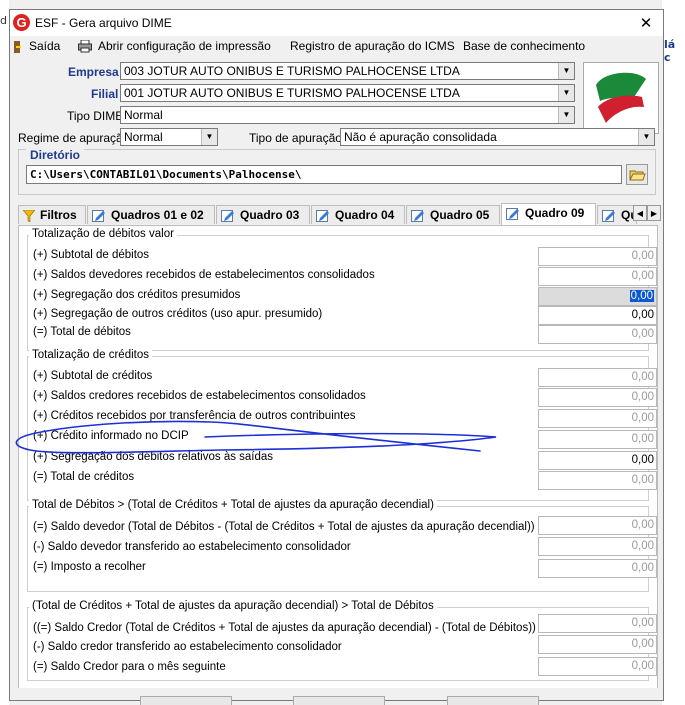 The image size is (685, 705). What do you see at coordinates (90, 355) in the screenshot?
I see `group-creditos-title: Totalização de créditos` at bounding box center [90, 355].